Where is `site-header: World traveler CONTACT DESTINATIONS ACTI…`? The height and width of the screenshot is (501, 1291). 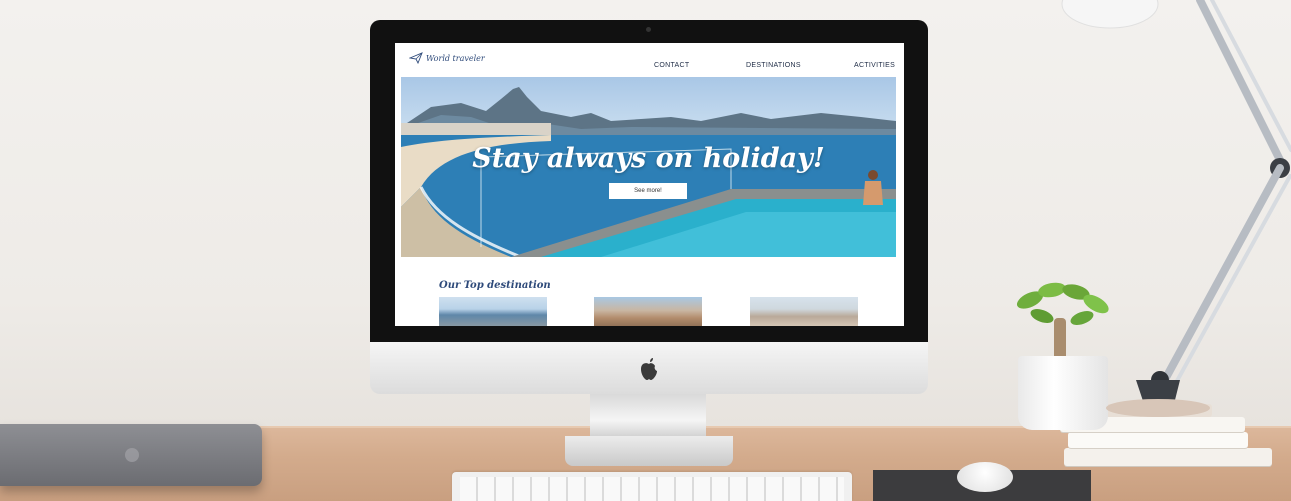
site-header: World traveler CONTACT DESTINATIONS ACTI… is located at coordinates (649, 60).